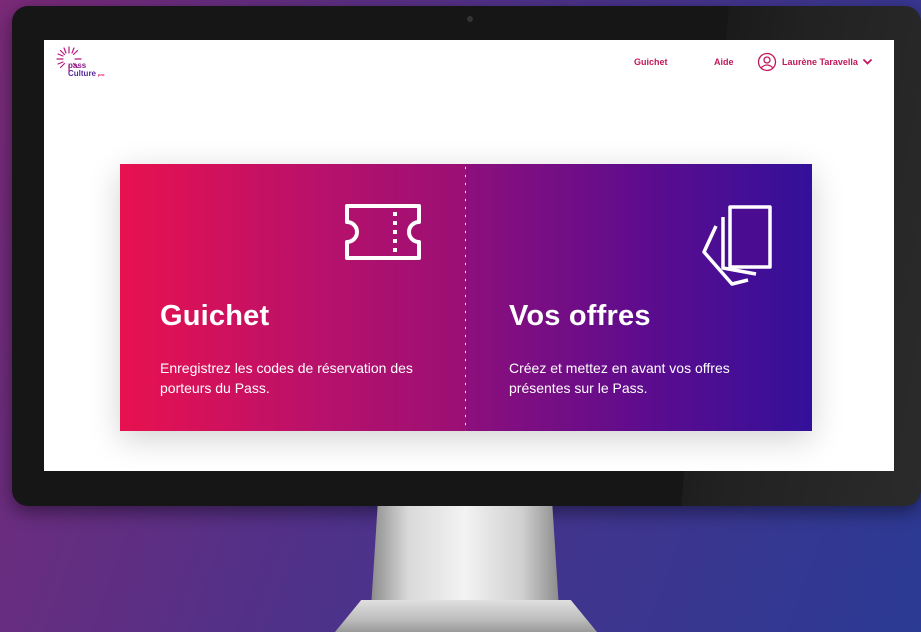 The width and height of the screenshot is (921, 632). What do you see at coordinates (767, 62) in the screenshot?
I see `user-circle-icon` at bounding box center [767, 62].